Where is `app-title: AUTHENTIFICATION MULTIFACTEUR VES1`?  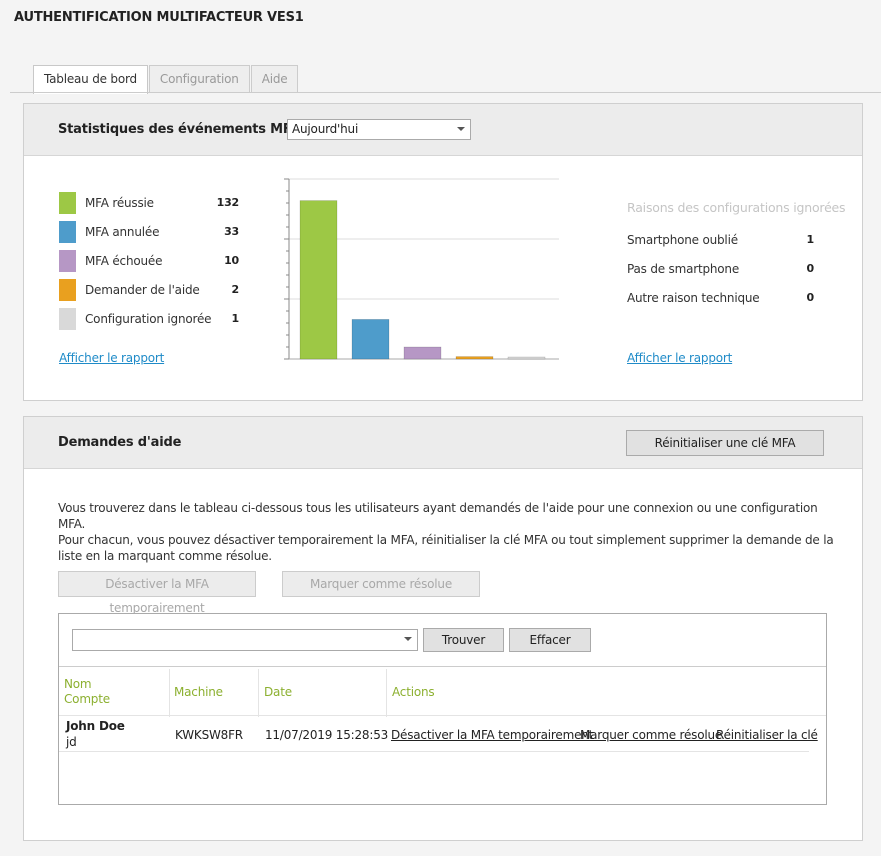
app-title: AUTHENTIFICATION MULTIFACTEUR VES1 is located at coordinates (159, 17).